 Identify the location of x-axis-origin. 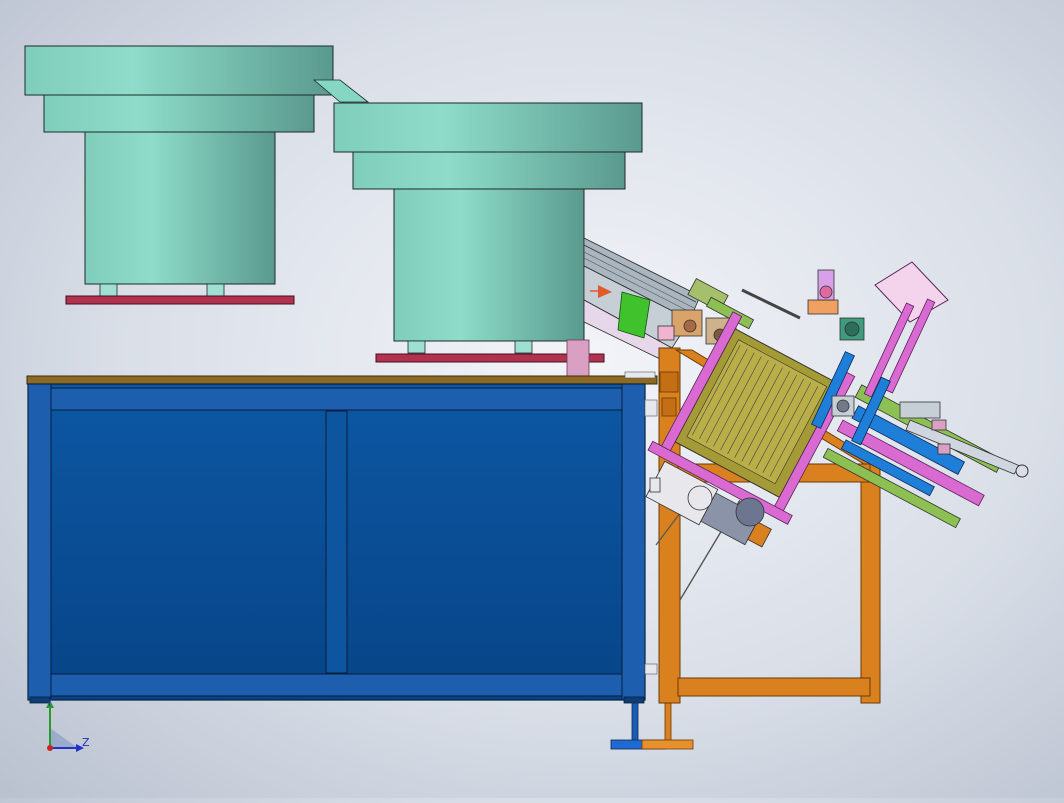
(50, 748).